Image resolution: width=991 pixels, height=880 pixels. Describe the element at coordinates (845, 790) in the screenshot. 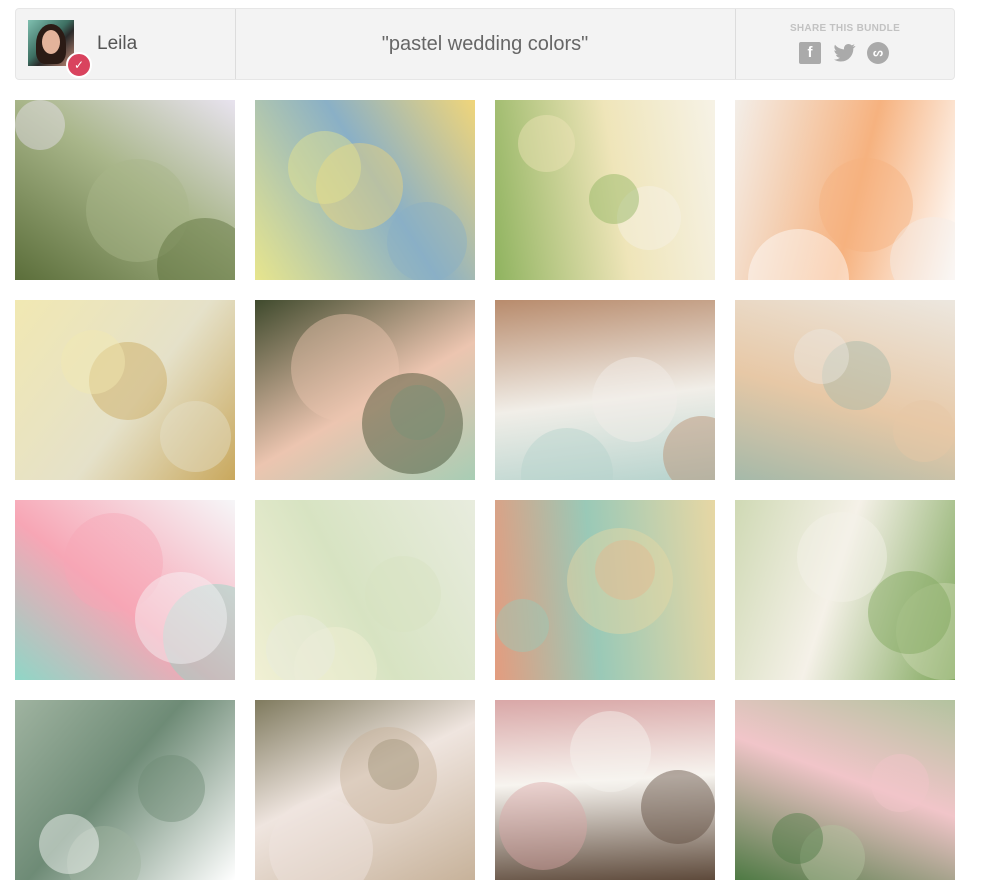

I see `photo-pink-shoes` at that location.